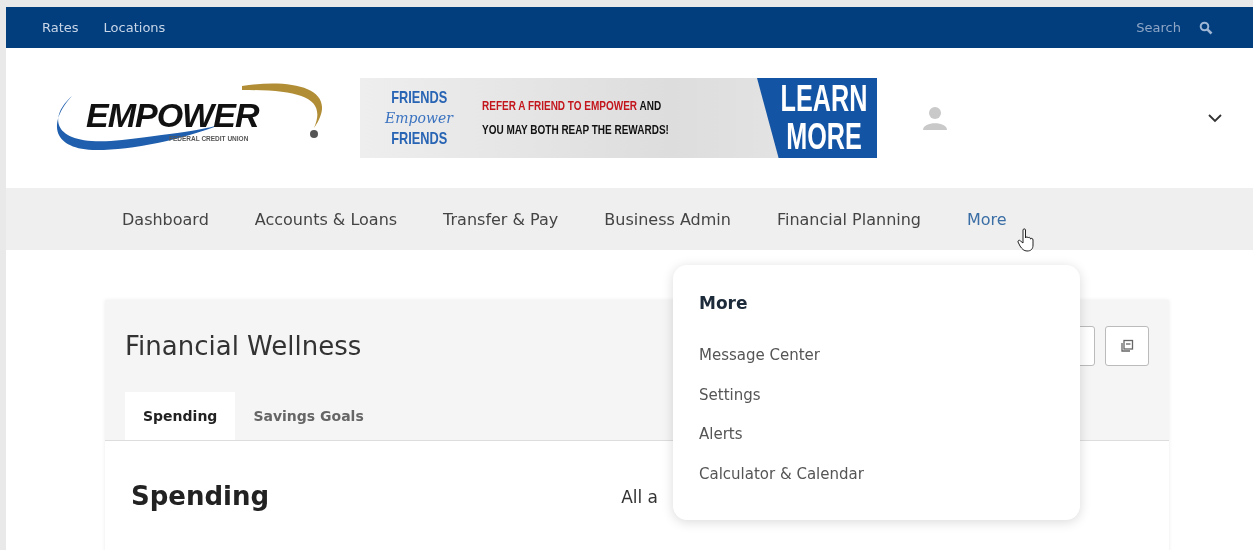 This screenshot has width=1253, height=550. I want to click on menu-title: More, so click(723, 303).